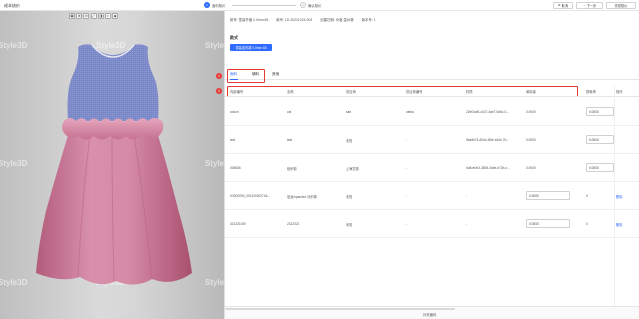 Image resolution: width=639 pixels, height=319 pixels. Describe the element at coordinates (469, 92) in the screenshot. I see `column-header: 材质` at that location.